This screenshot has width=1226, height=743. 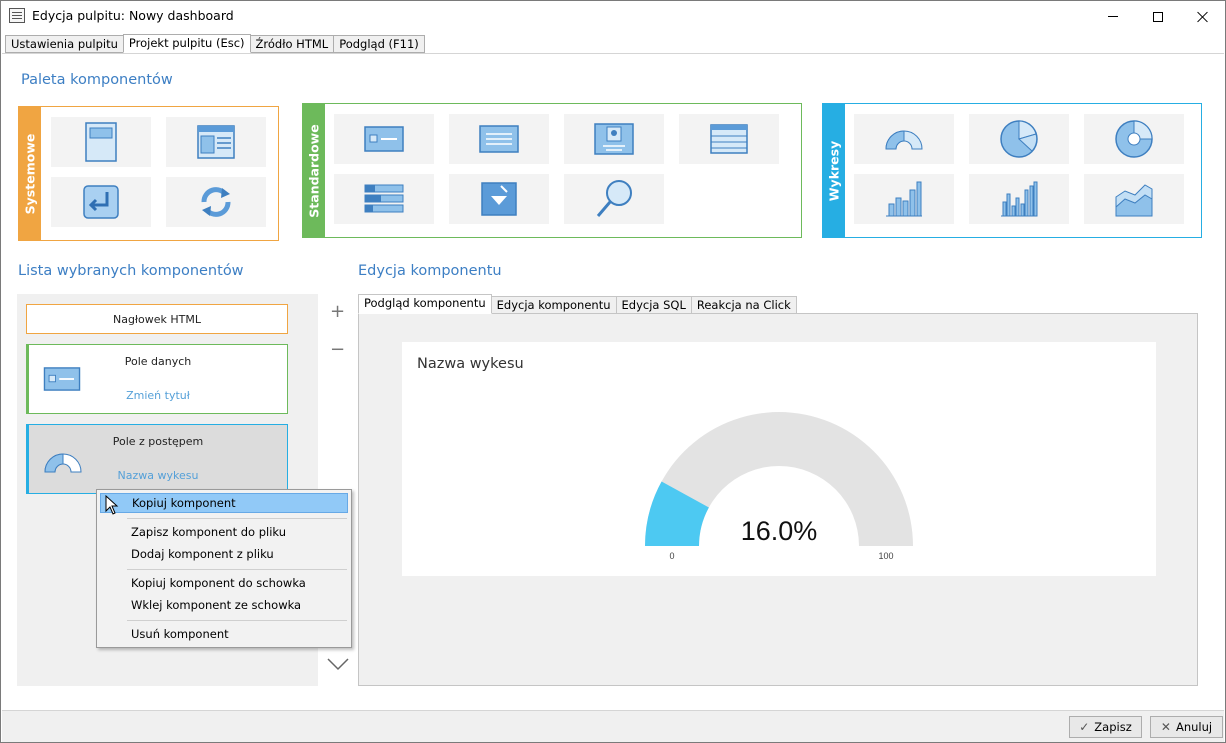 What do you see at coordinates (1186, 727) in the screenshot?
I see `cancel-button: ✕ Anuluj` at bounding box center [1186, 727].